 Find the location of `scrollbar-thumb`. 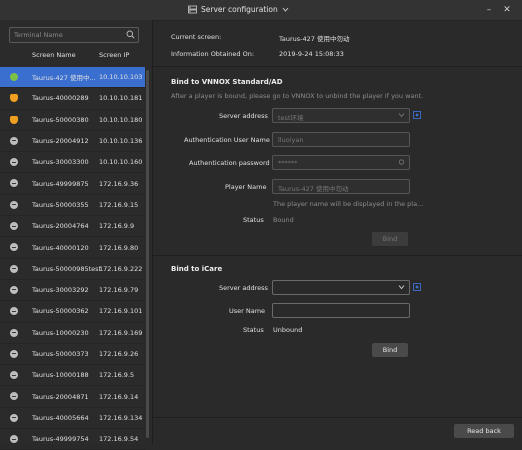

scrollbar-thumb is located at coordinates (147, 254).